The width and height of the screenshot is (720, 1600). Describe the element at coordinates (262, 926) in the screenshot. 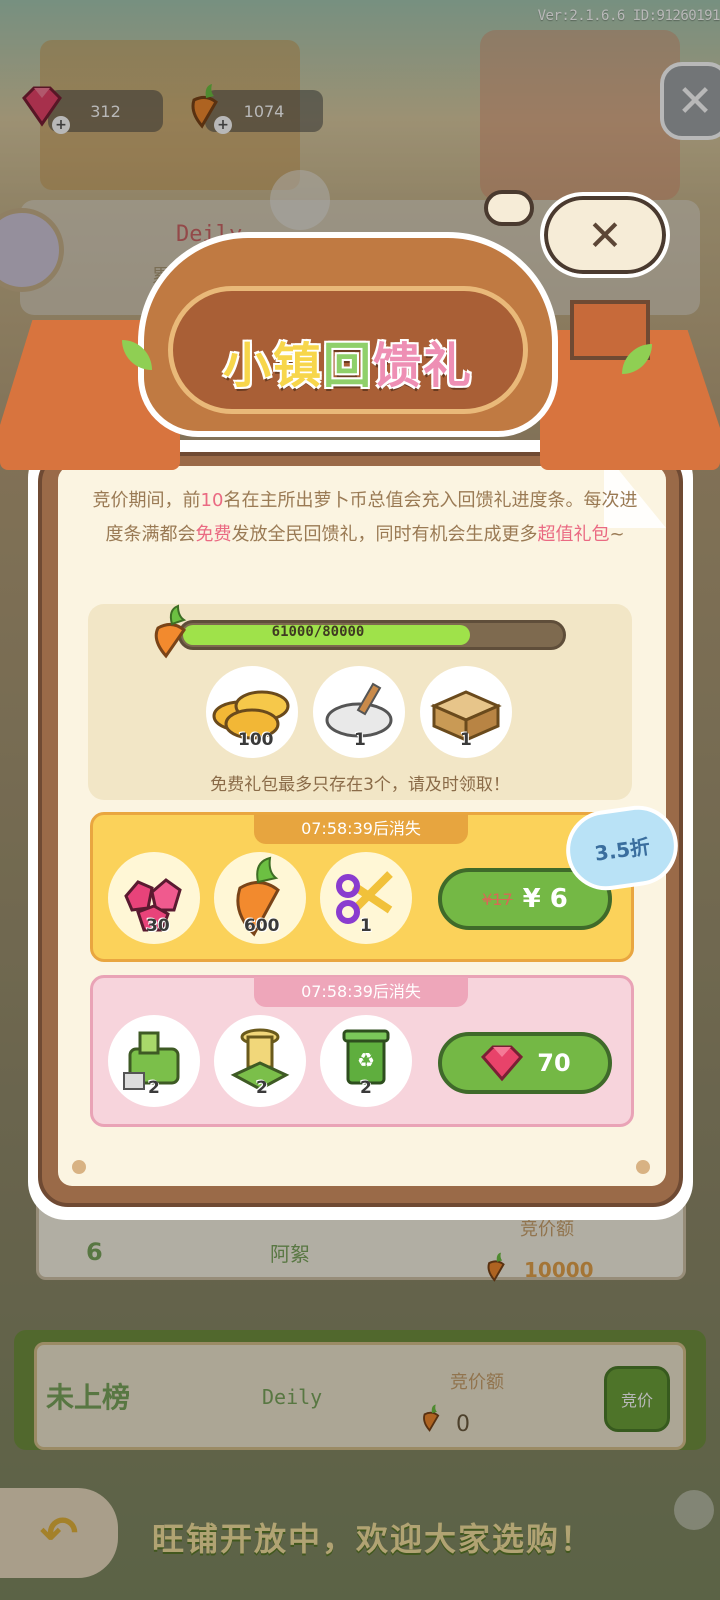

I see `item-count: 600` at that location.